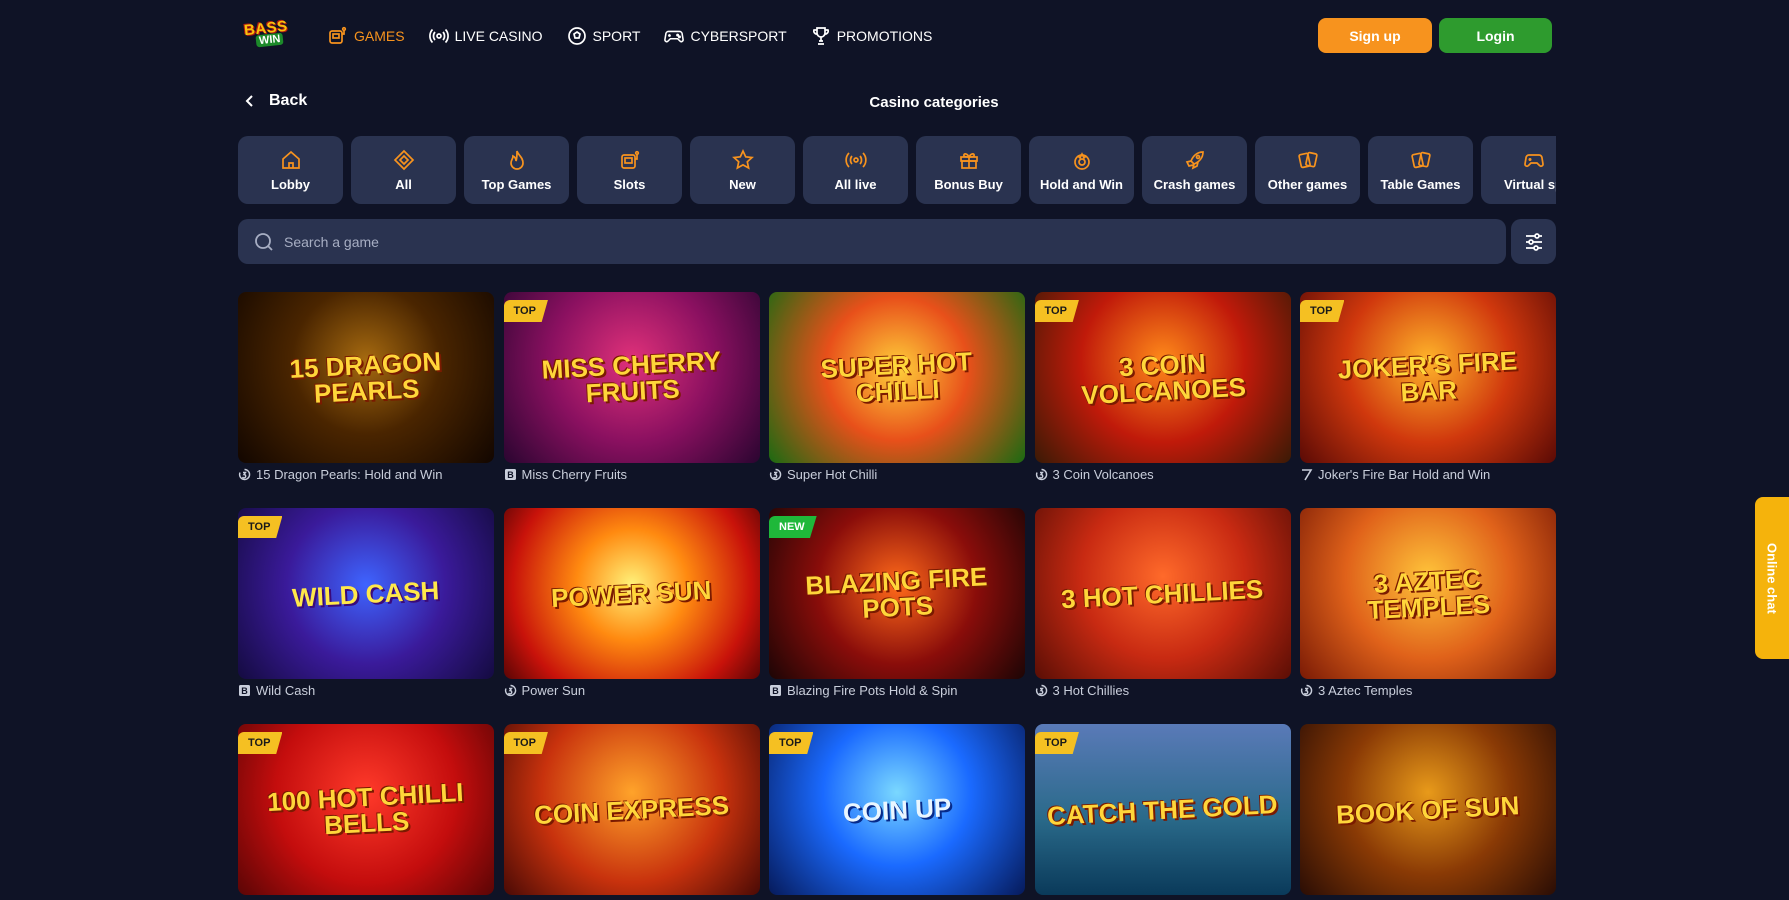 Image resolution: width=1789 pixels, height=900 pixels. I want to click on game-thumbnail-title: Power Sun, so click(631, 593).